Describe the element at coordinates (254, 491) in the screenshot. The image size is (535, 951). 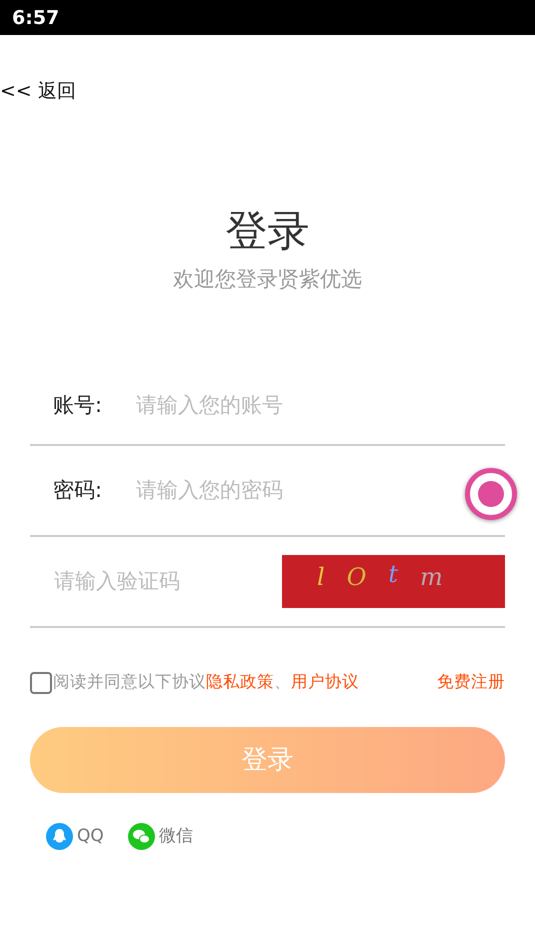
I see `input-field: 请输入您的密码` at that location.